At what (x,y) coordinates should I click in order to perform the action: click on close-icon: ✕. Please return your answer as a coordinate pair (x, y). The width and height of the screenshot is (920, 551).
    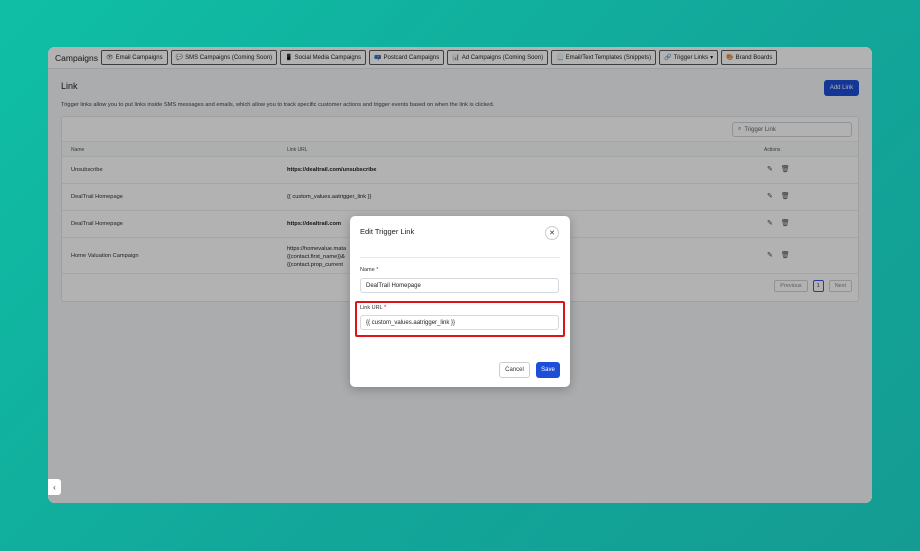
    Looking at the image, I should click on (552, 233).